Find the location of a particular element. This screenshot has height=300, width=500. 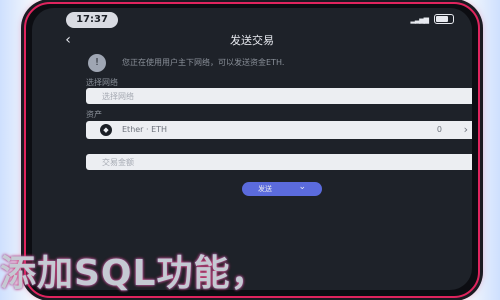

asset-label: 资产 is located at coordinates (94, 114).